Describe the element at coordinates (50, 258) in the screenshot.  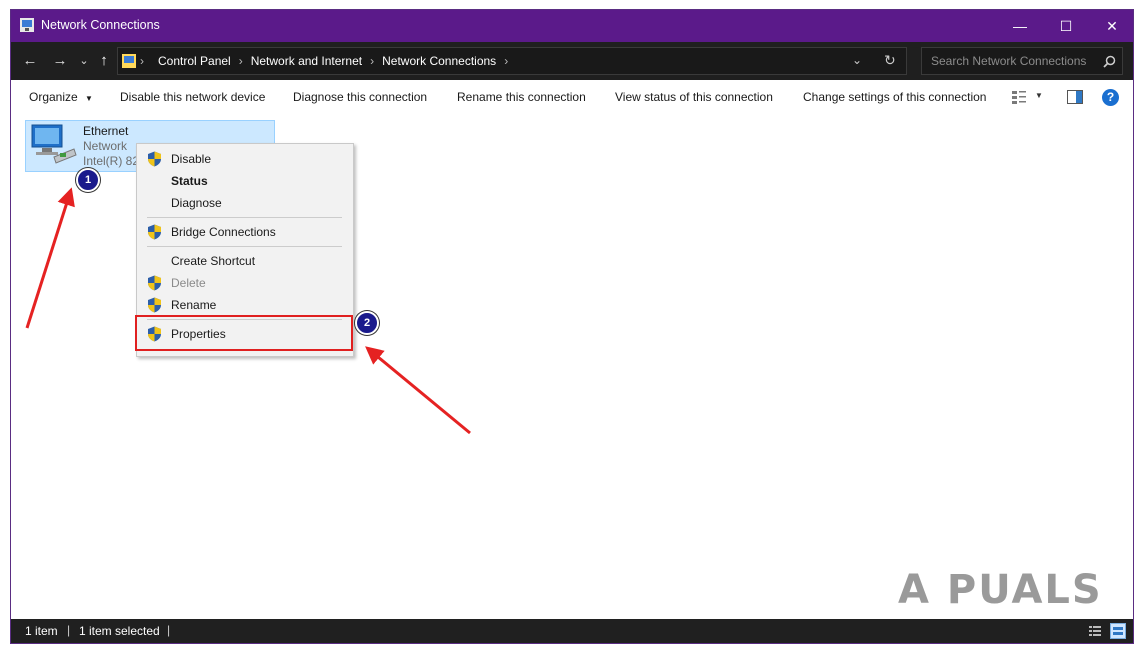
I see `arrow-to-ethernet` at that location.